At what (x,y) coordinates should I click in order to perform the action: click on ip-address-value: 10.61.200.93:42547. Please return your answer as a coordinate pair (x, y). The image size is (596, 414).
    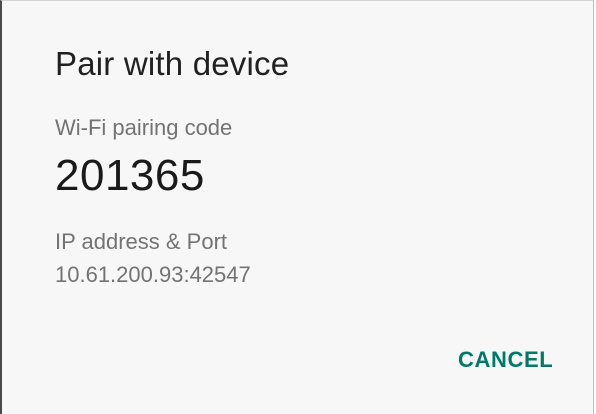
    Looking at the image, I should click on (153, 274).